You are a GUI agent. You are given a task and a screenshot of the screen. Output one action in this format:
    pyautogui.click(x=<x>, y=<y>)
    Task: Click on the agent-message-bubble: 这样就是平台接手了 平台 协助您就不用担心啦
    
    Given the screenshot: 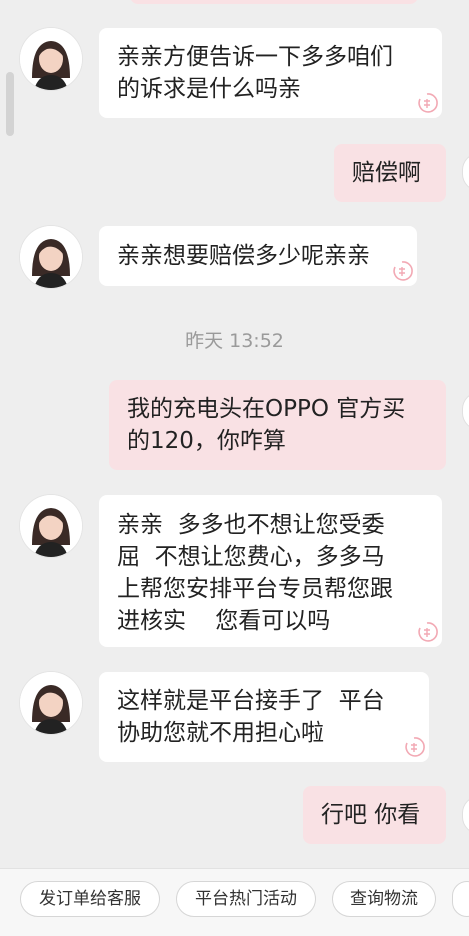 What is the action you would take?
    pyautogui.click(x=264, y=717)
    